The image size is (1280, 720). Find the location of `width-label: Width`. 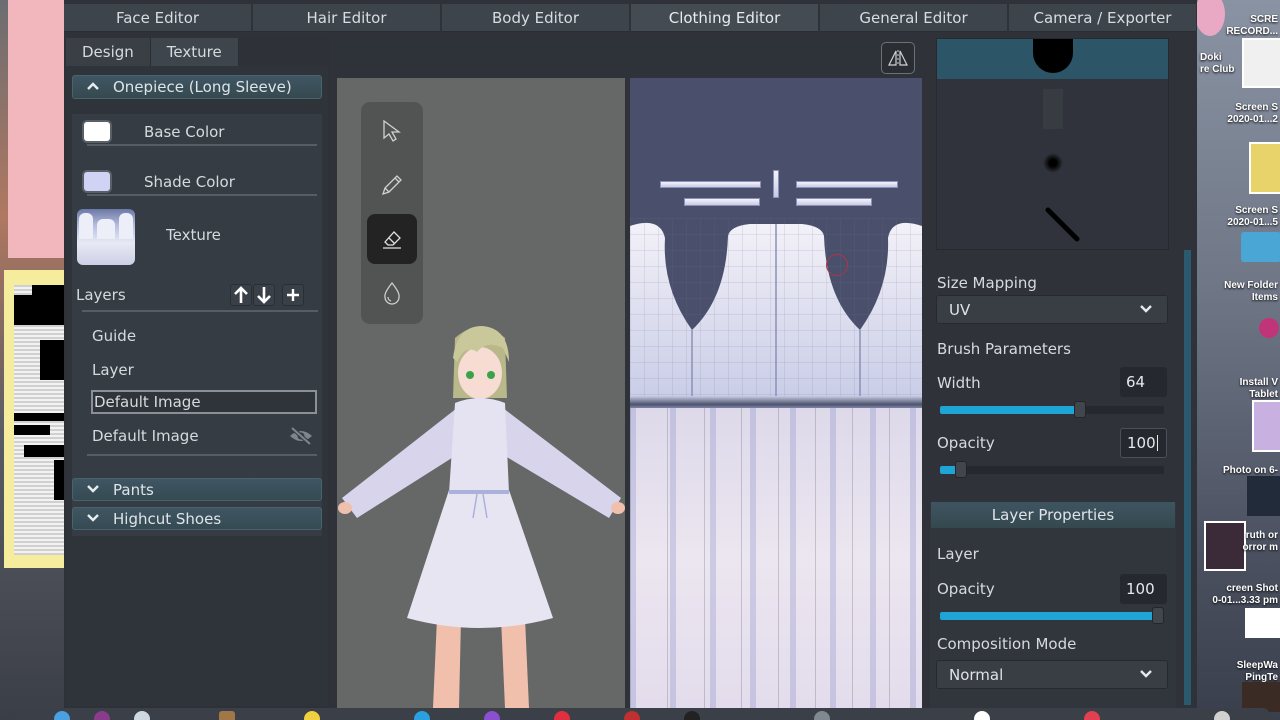

width-label: Width is located at coordinates (959, 383).